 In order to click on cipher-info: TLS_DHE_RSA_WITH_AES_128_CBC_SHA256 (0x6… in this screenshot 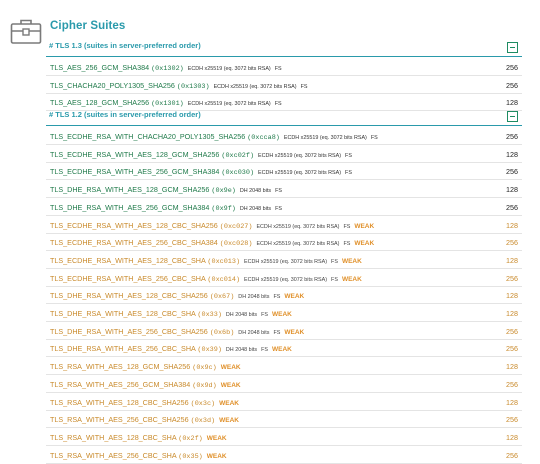, I will do `click(177, 296)`.